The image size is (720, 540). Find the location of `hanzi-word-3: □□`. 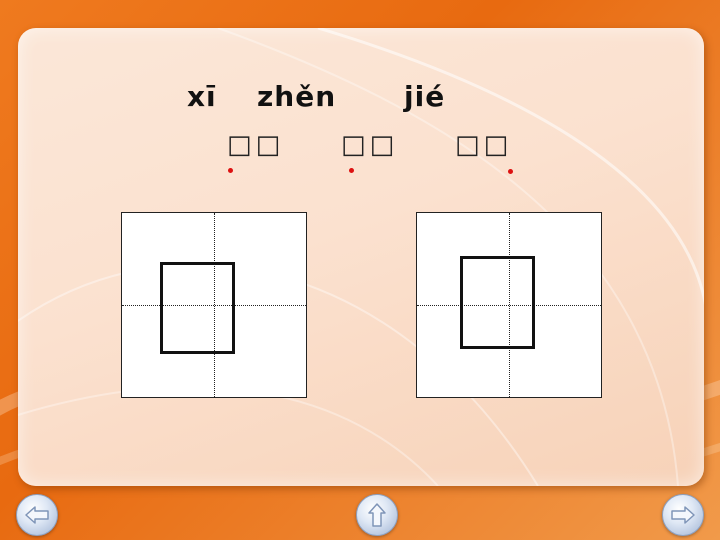

hanzi-word-3: □□ is located at coordinates (484, 145).